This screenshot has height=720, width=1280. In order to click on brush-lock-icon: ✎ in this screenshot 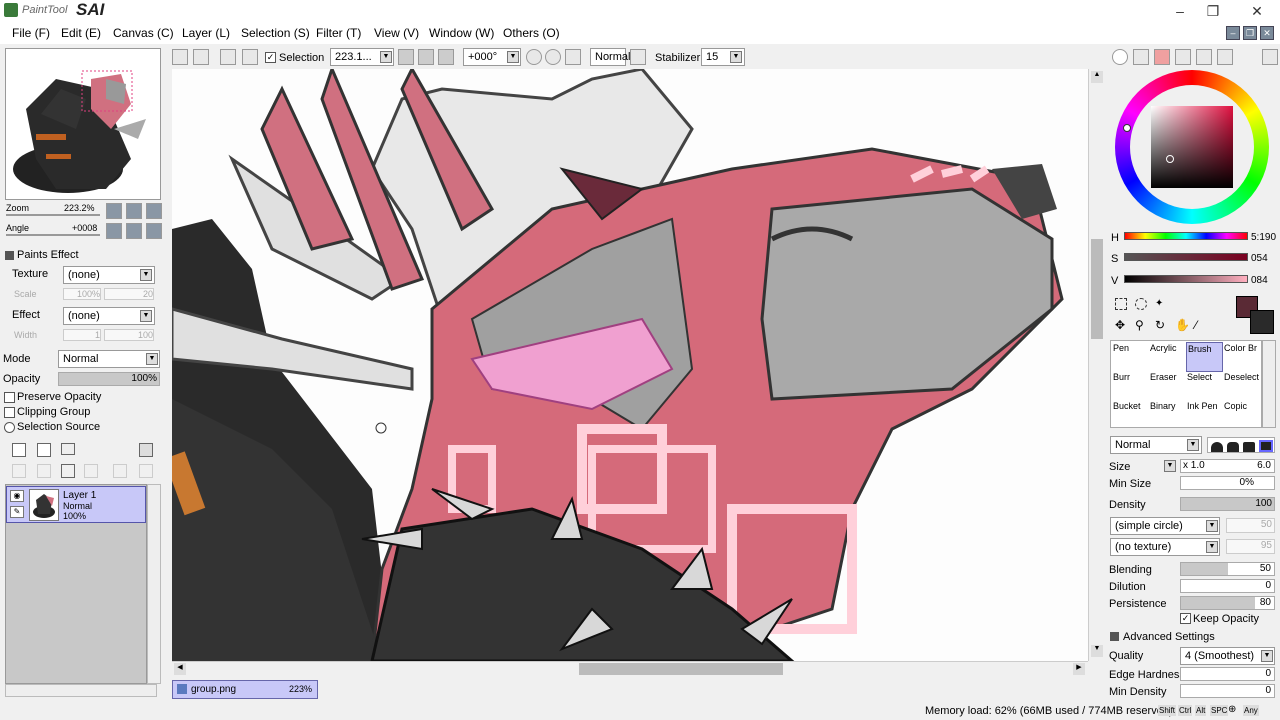, I will do `click(17, 512)`.